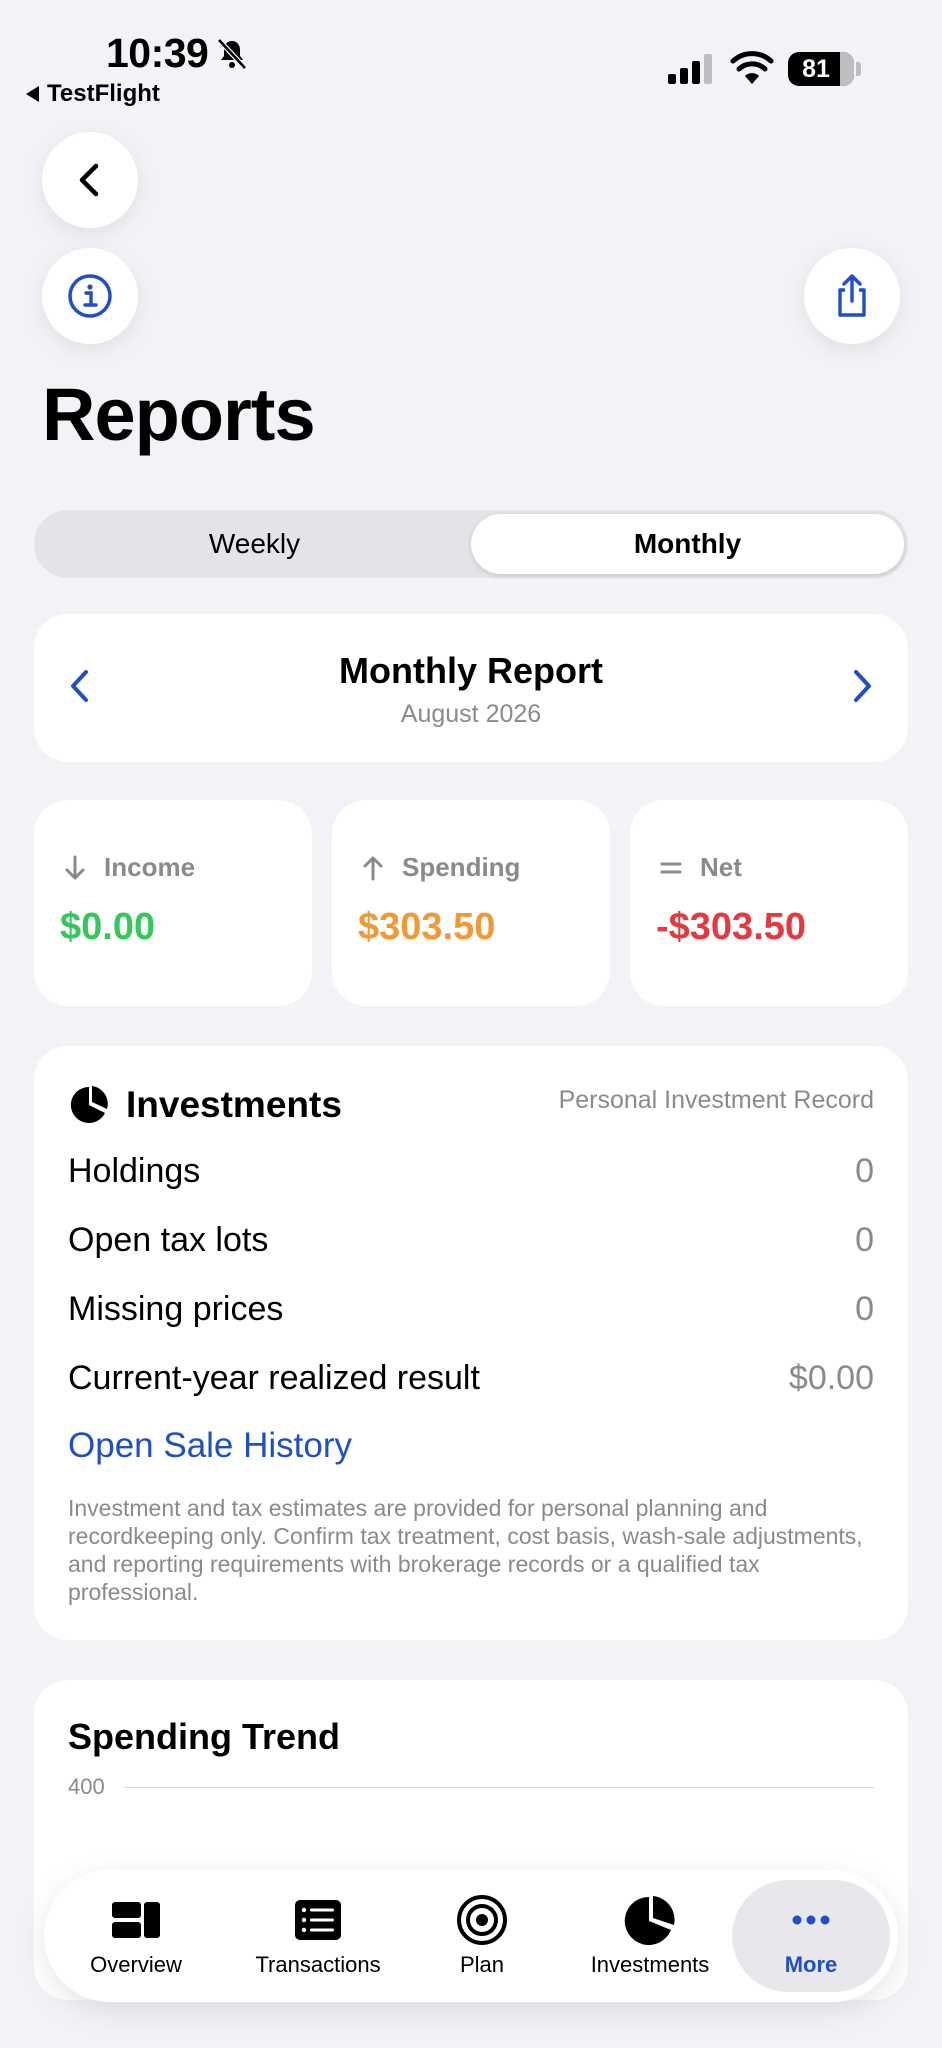 Image resolution: width=942 pixels, height=2048 pixels. I want to click on investments-title: Investments, so click(234, 1104).